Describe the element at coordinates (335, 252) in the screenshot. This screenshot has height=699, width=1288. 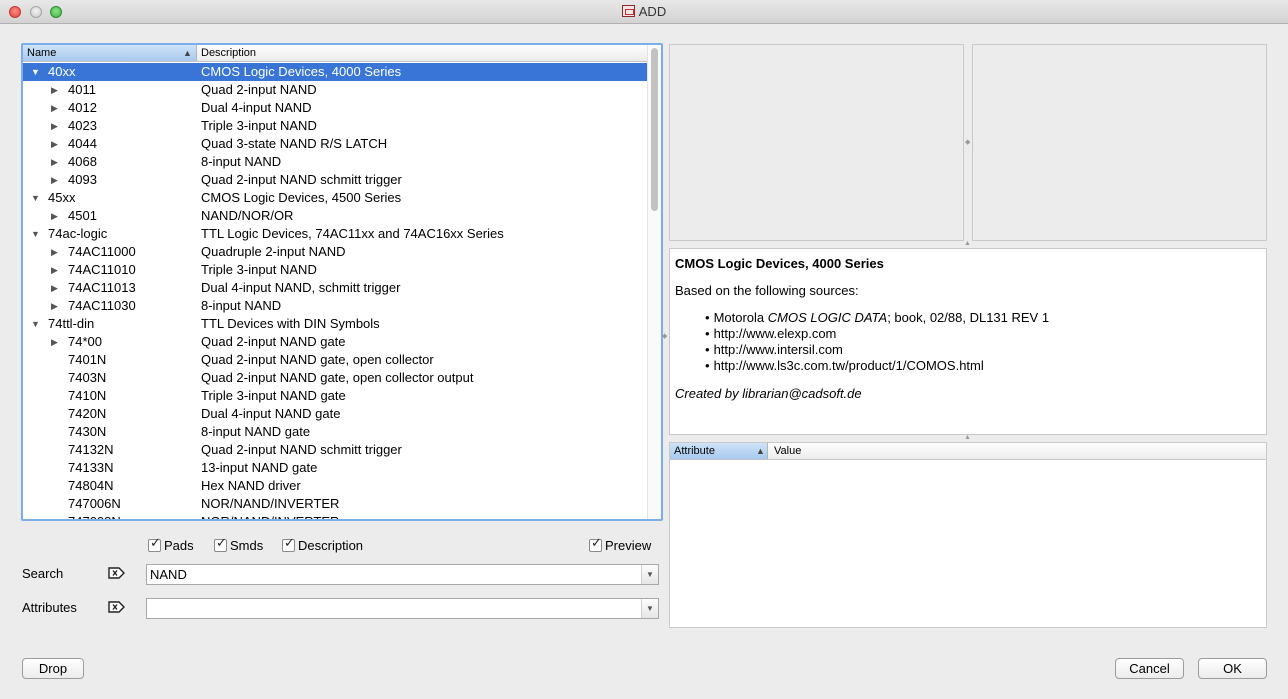
I see `tree-row: ▶ 74AC11000 Quadruple 2-input NAND` at that location.